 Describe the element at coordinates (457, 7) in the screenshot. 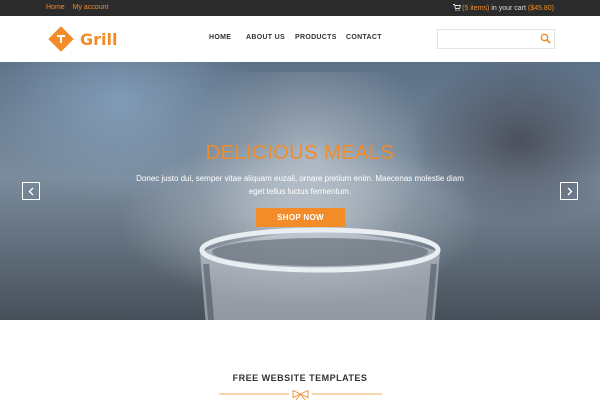

I see `cart-icon` at that location.